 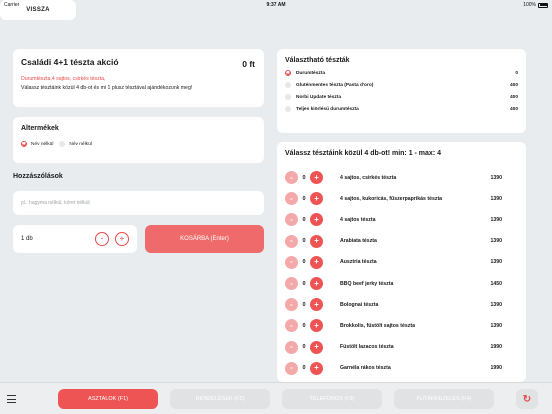 I want to click on refresh-icon: ↻, so click(x=527, y=399).